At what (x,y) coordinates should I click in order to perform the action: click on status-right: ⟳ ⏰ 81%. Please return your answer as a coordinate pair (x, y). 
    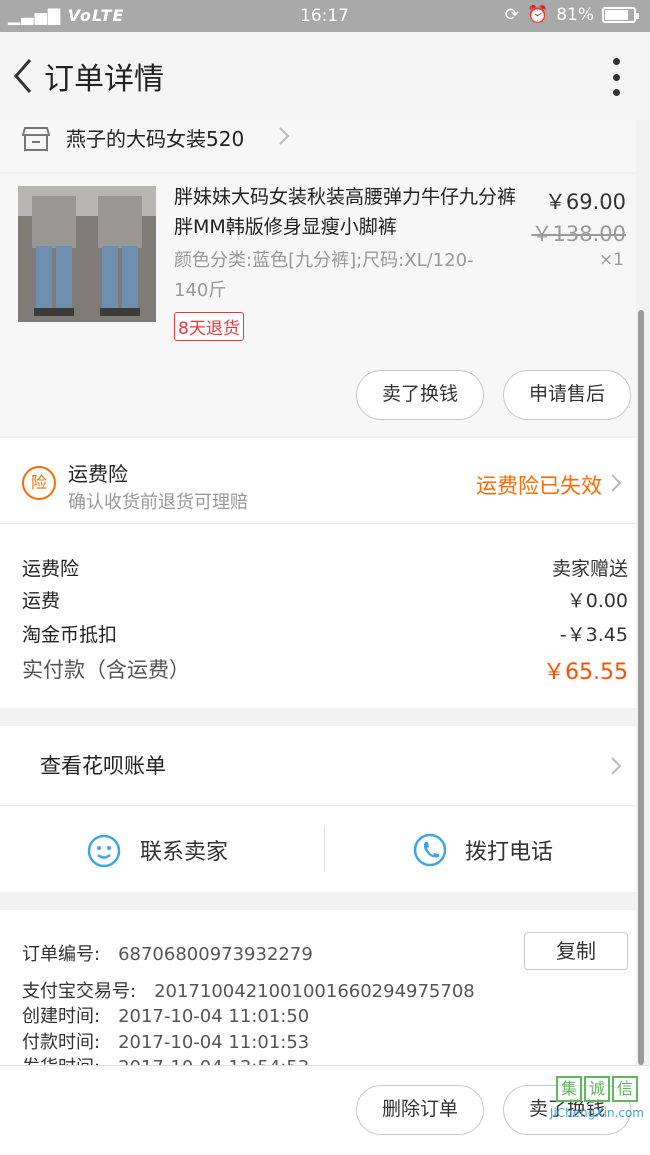
    Looking at the image, I should click on (571, 15).